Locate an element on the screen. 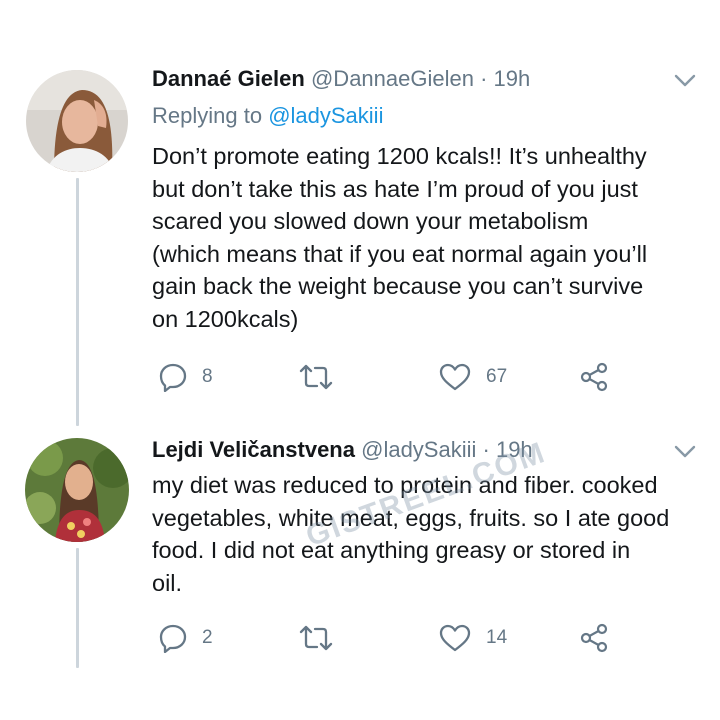  reply-count: 8 is located at coordinates (207, 376).